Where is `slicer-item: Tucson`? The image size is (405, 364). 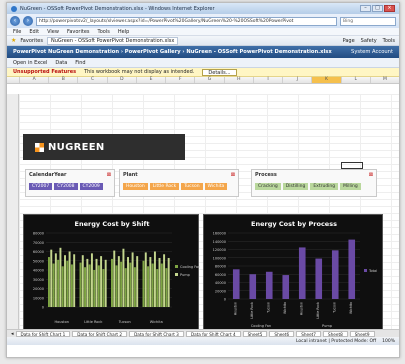 slicer-item: Tucson is located at coordinates (192, 186).